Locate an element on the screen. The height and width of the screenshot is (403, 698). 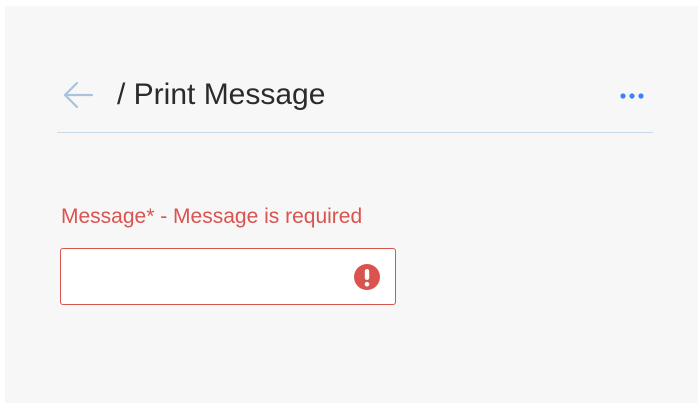
back-arrow-icon is located at coordinates (78, 95).